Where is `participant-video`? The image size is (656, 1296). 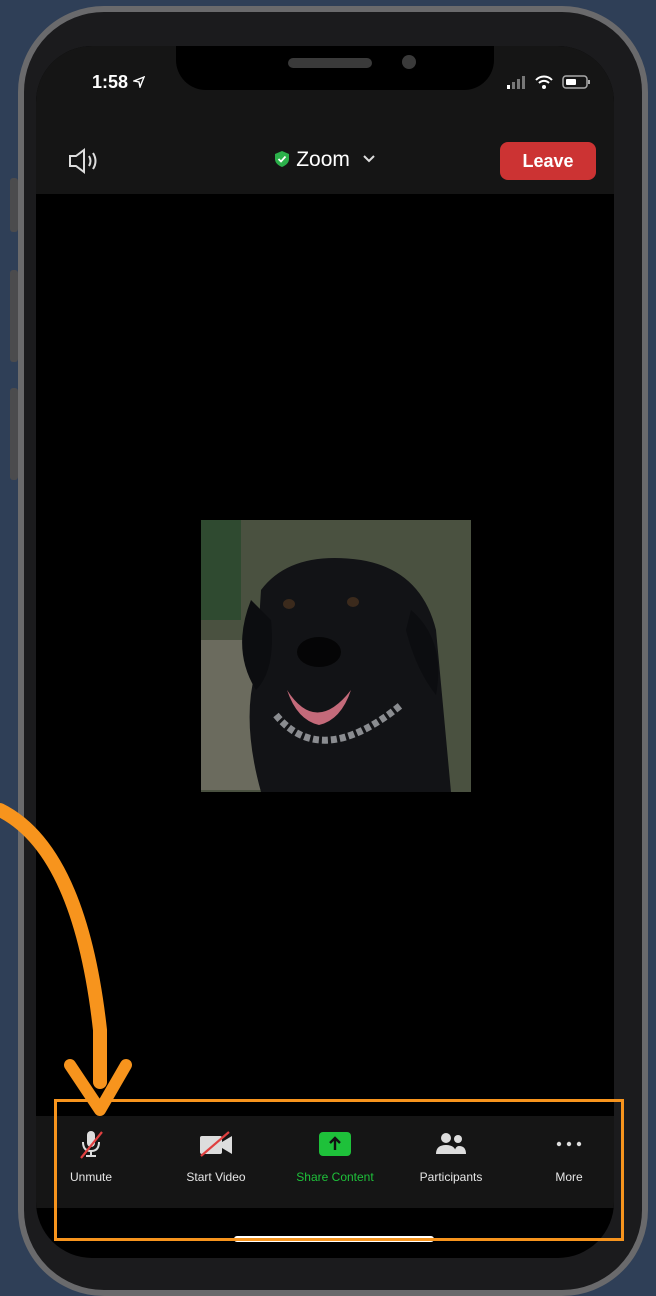 participant-video is located at coordinates (336, 656).